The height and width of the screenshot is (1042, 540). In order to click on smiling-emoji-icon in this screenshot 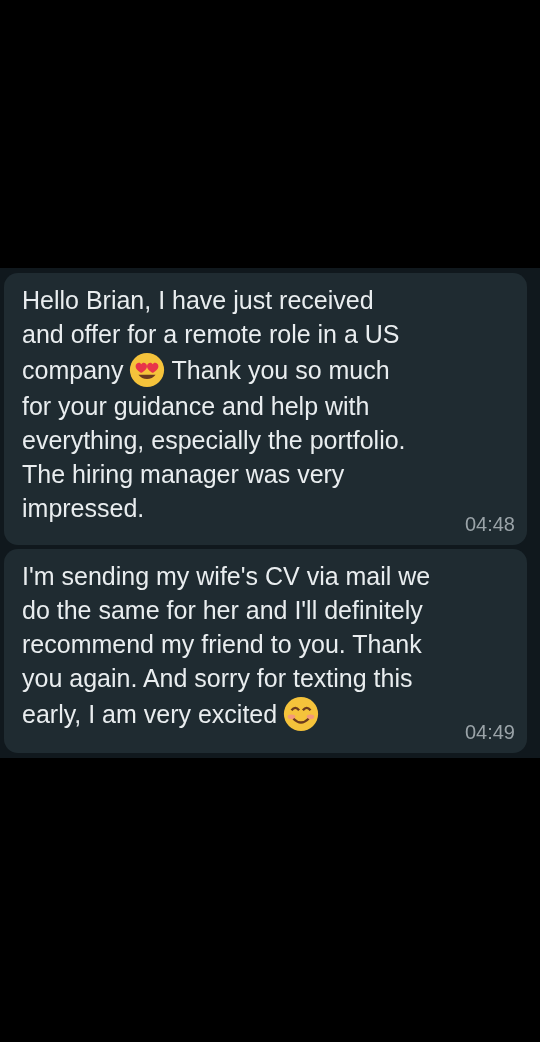, I will do `click(301, 714)`.